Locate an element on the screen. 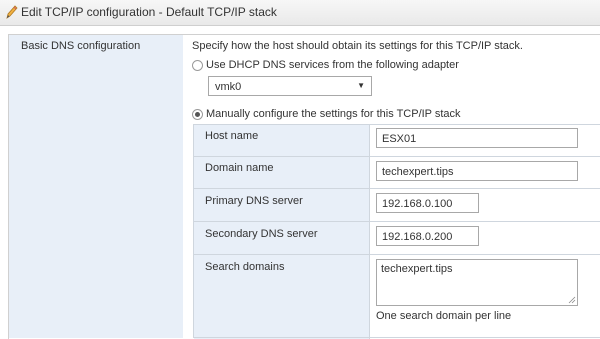  section-label: Basic DNS configuration is located at coordinates (81, 46).